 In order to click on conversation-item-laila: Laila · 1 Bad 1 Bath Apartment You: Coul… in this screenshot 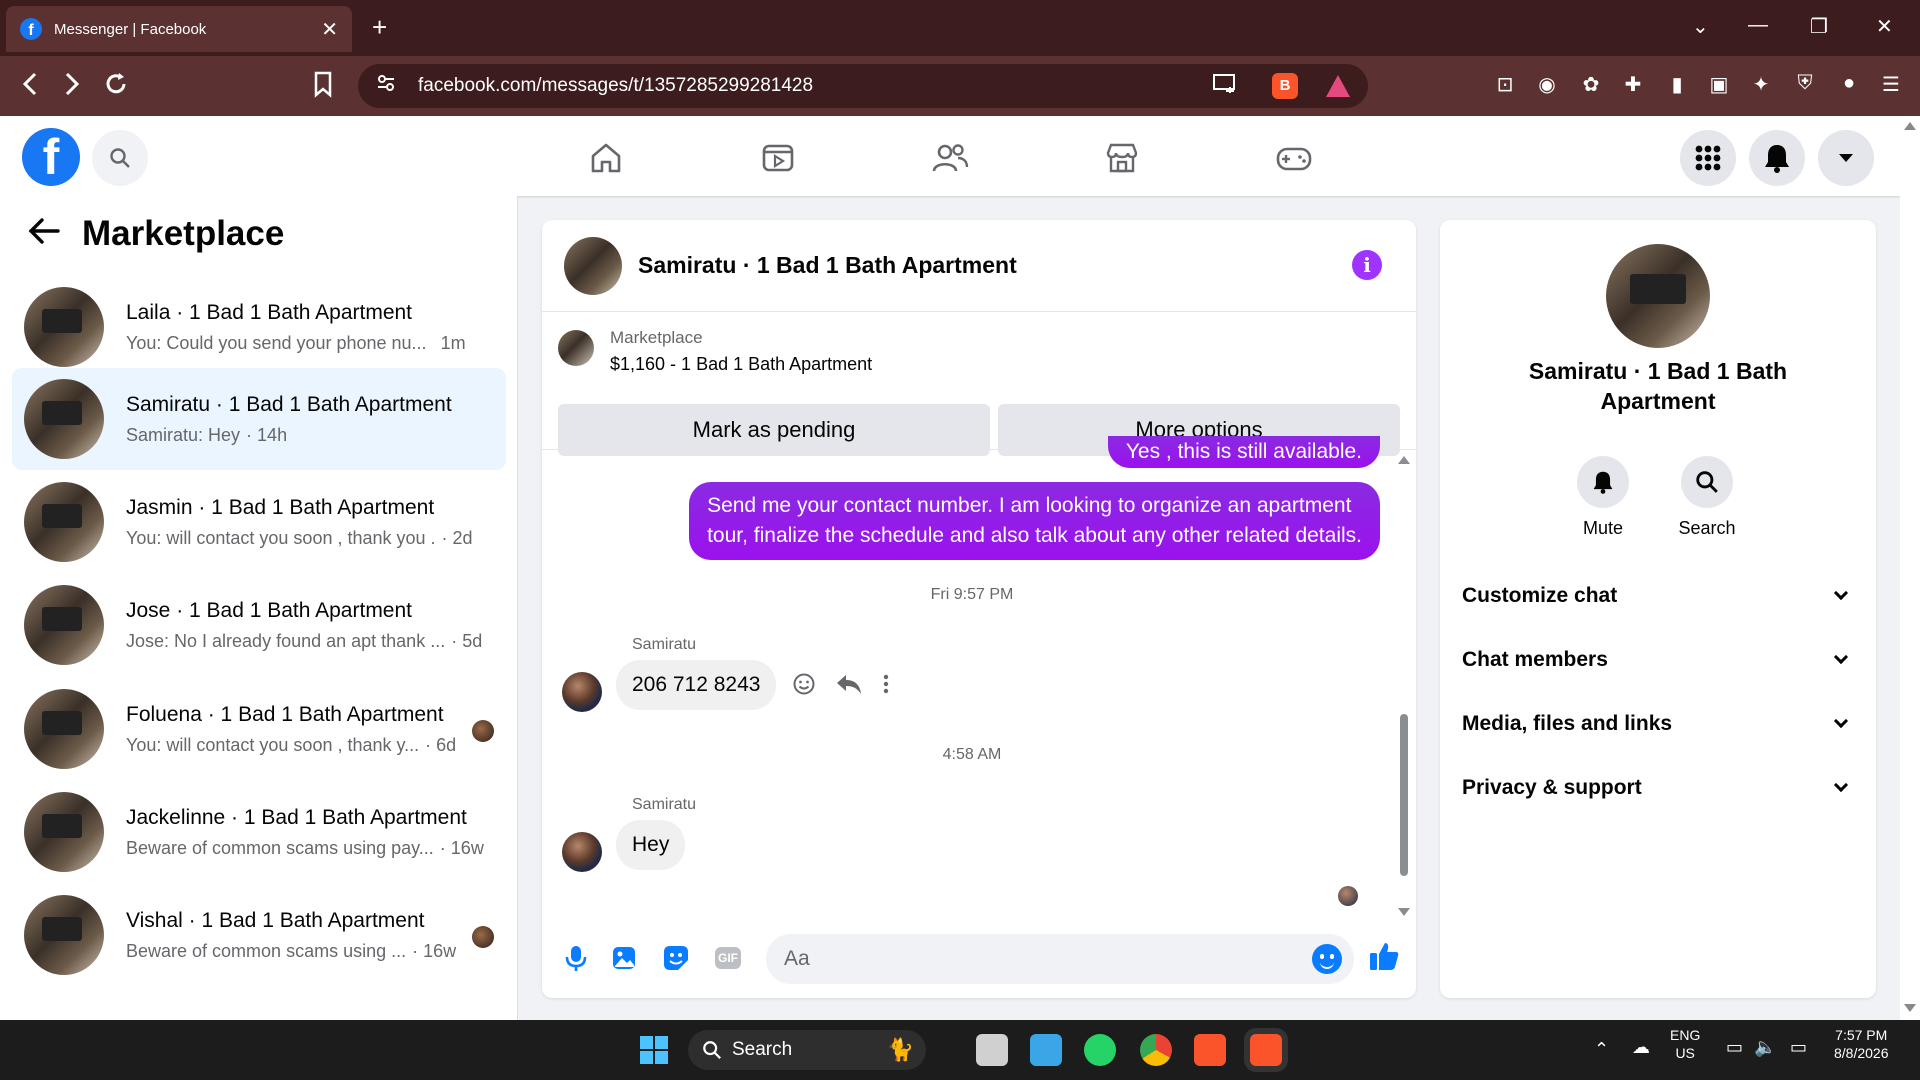, I will do `click(259, 327)`.